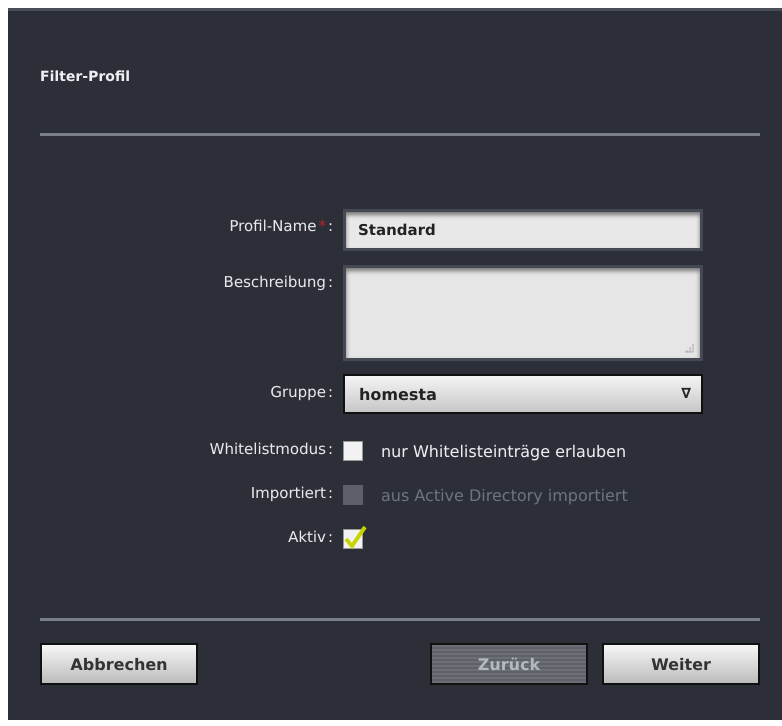 This screenshot has width=782, height=726. What do you see at coordinates (523, 313) in the screenshot?
I see `description-field` at bounding box center [523, 313].